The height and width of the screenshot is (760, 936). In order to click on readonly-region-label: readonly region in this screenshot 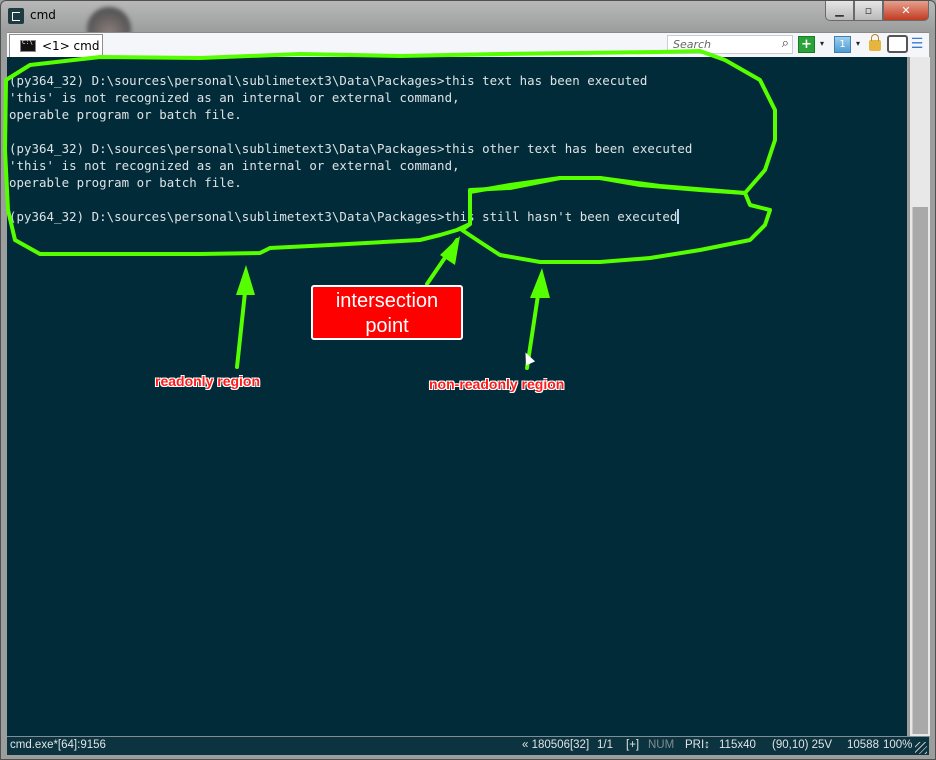, I will do `click(208, 381)`.